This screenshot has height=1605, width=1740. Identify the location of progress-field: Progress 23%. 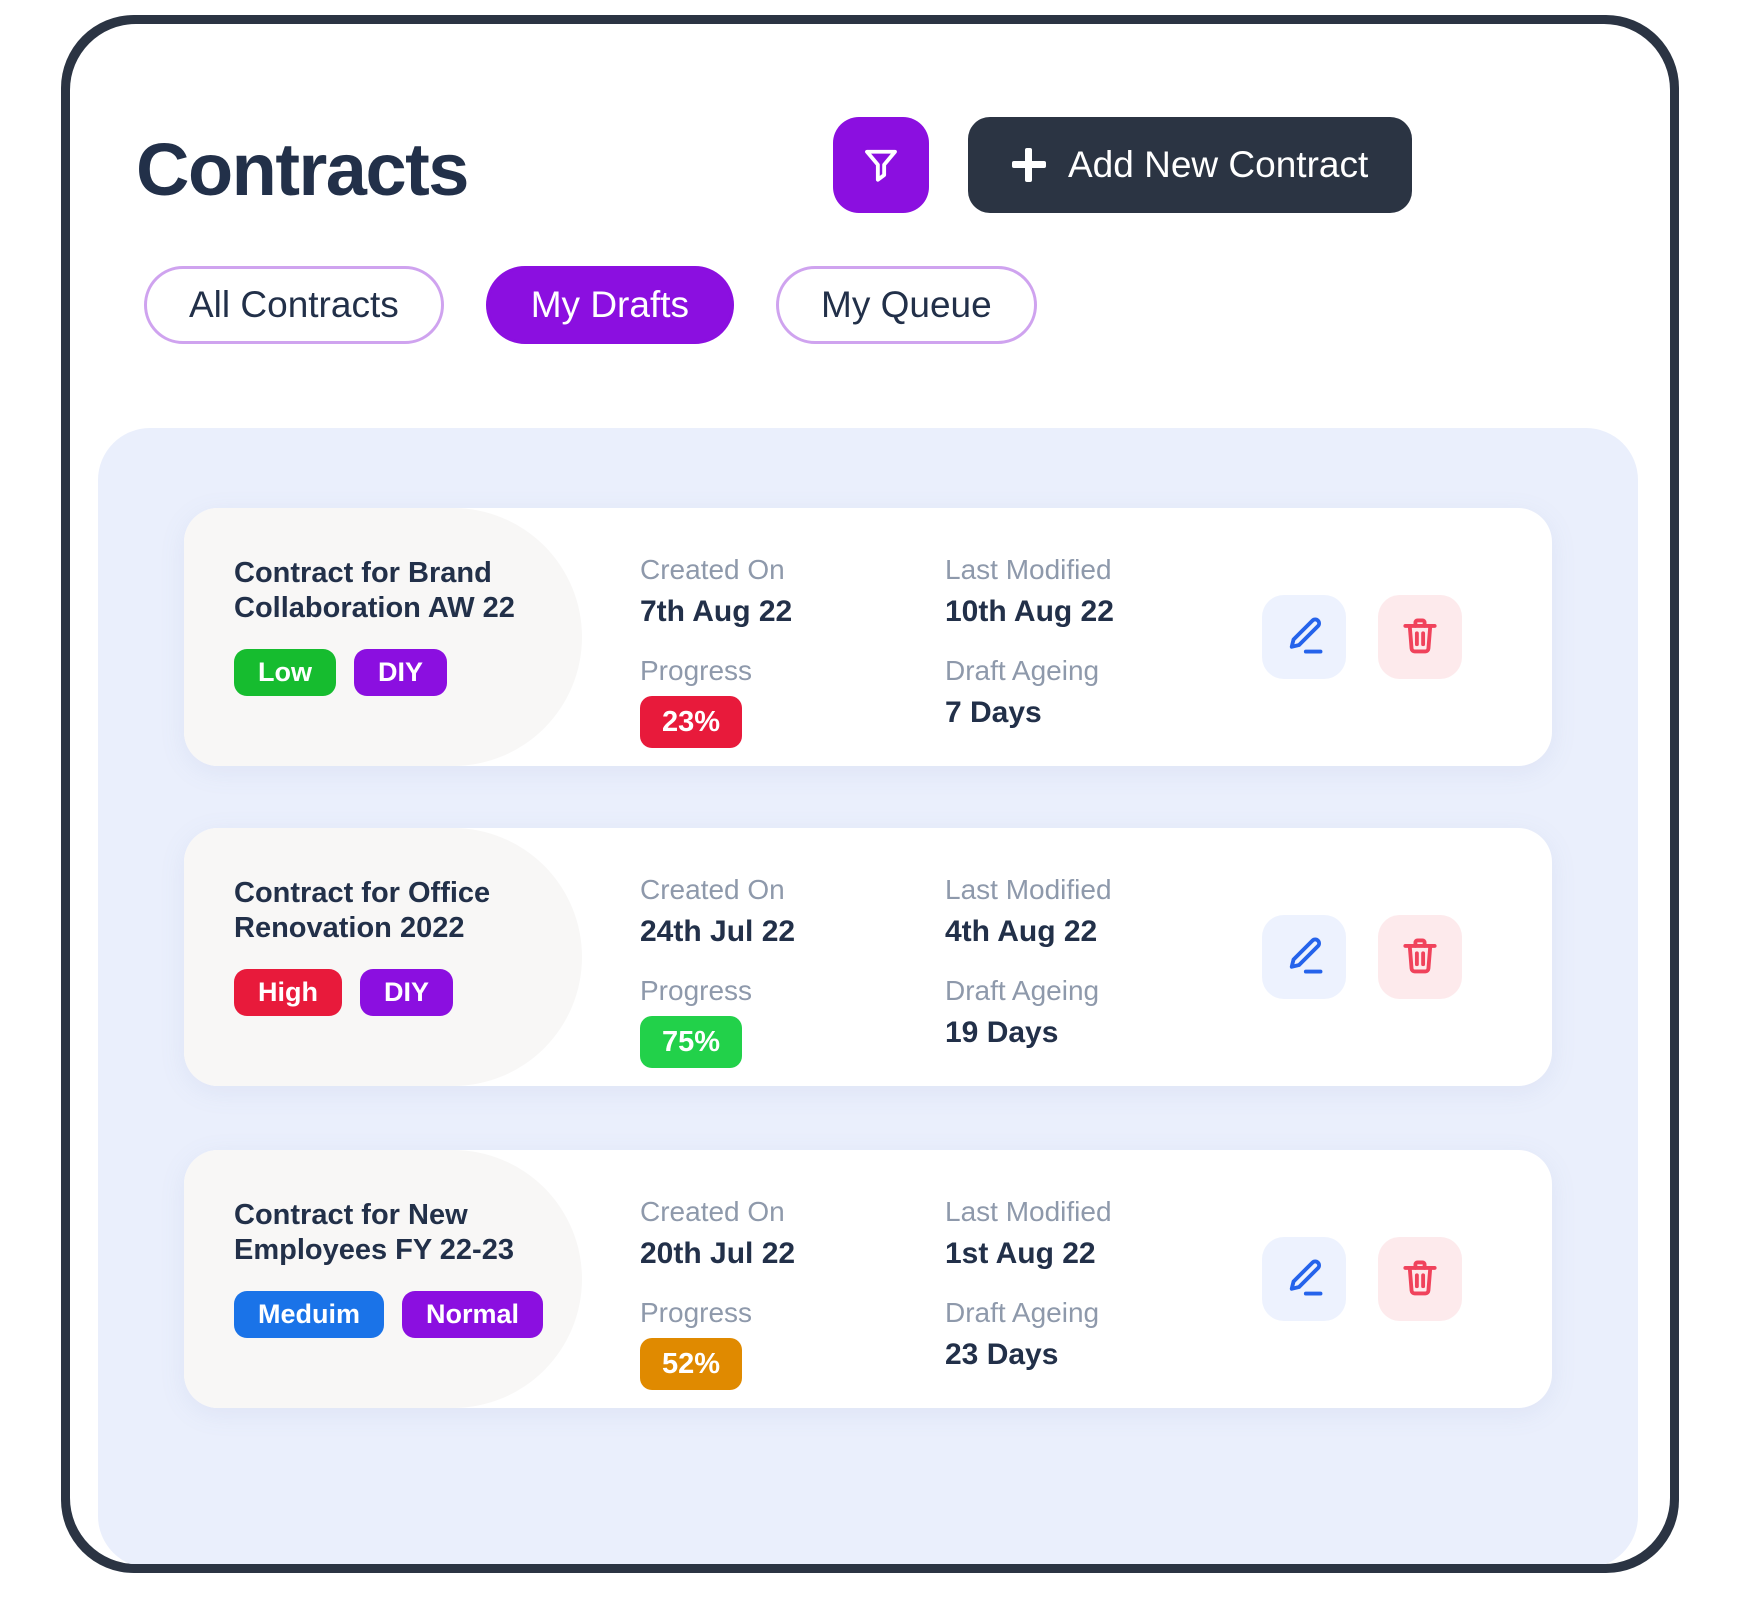
(792, 701).